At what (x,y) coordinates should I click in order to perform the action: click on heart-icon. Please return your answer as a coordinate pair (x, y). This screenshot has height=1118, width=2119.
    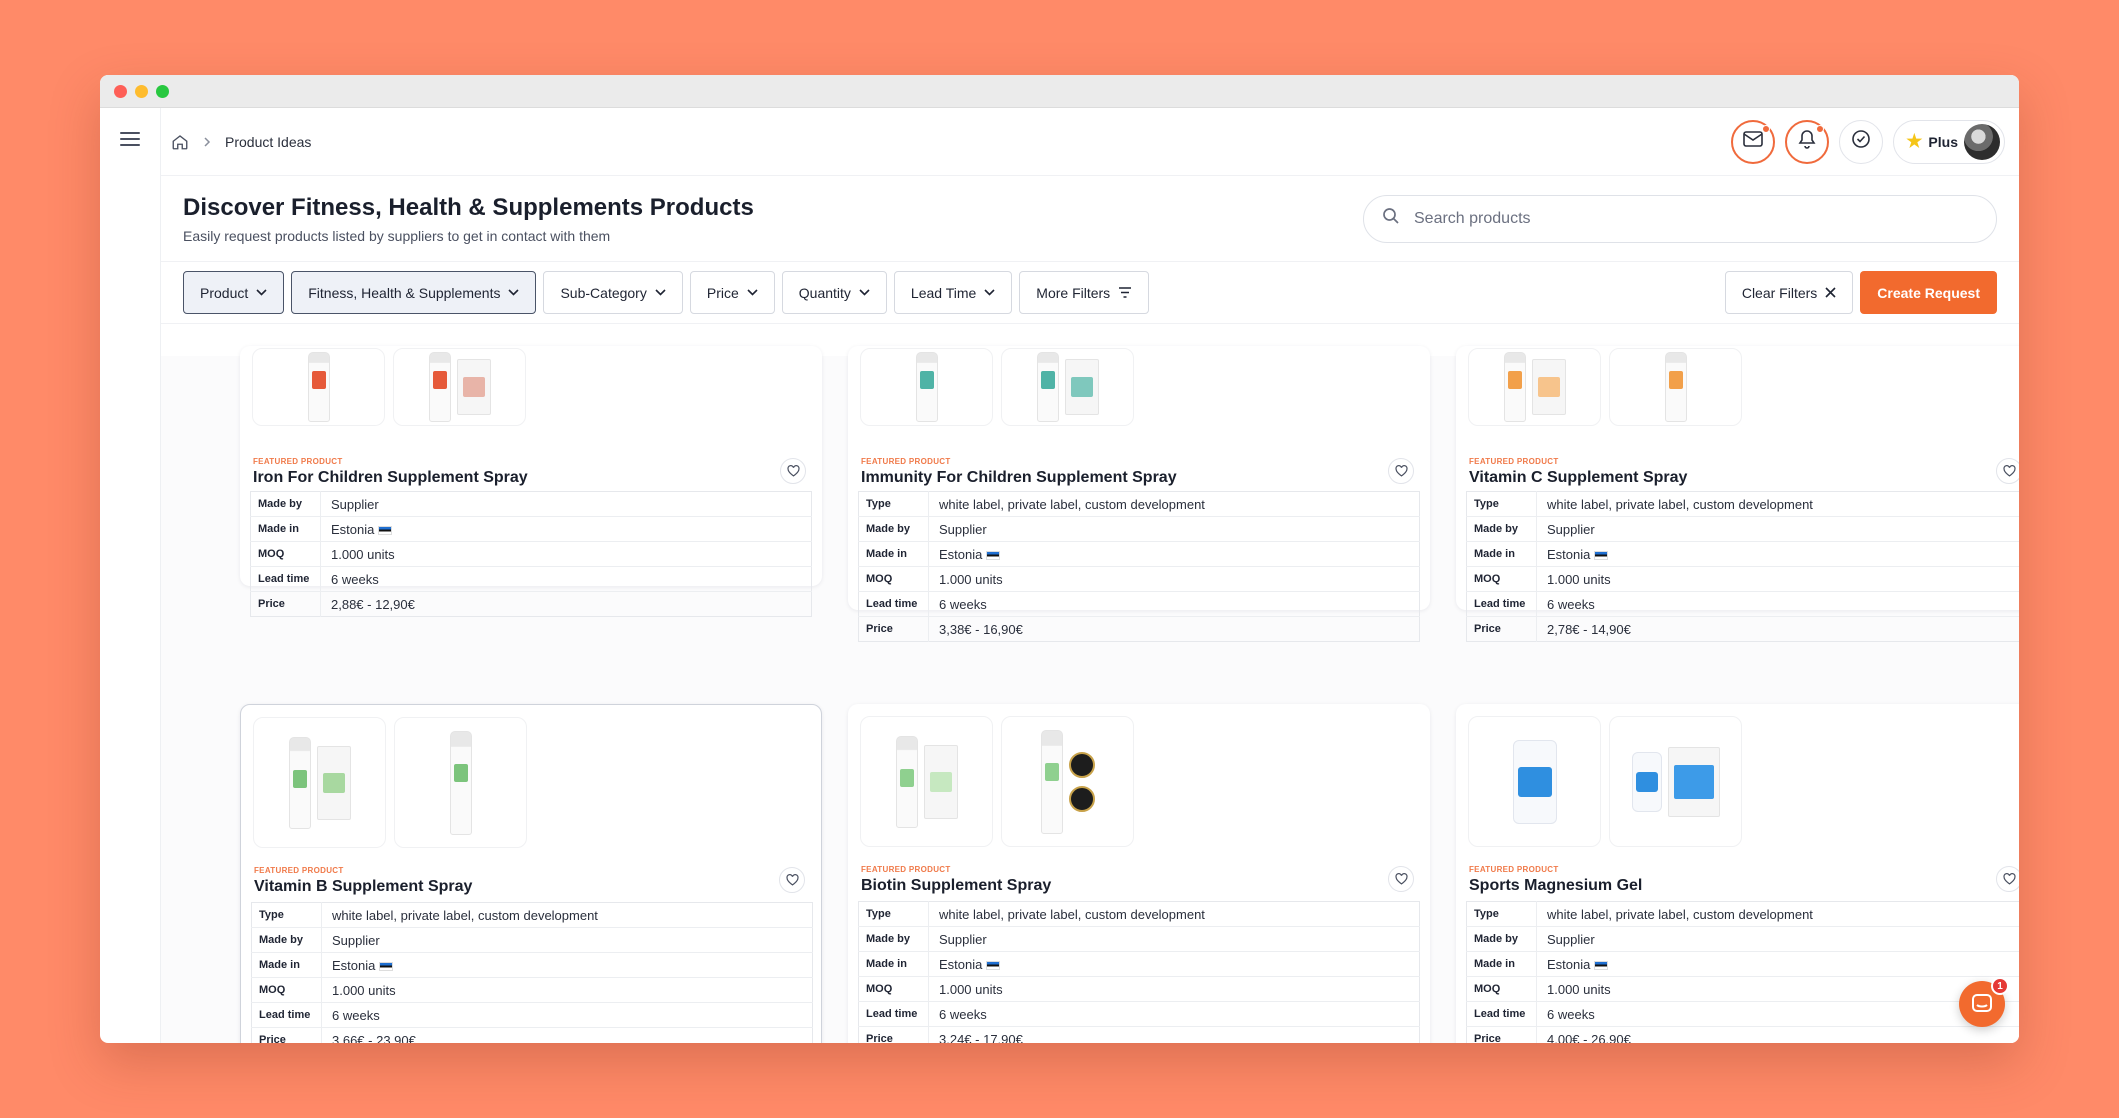
    Looking at the image, I should click on (2009, 879).